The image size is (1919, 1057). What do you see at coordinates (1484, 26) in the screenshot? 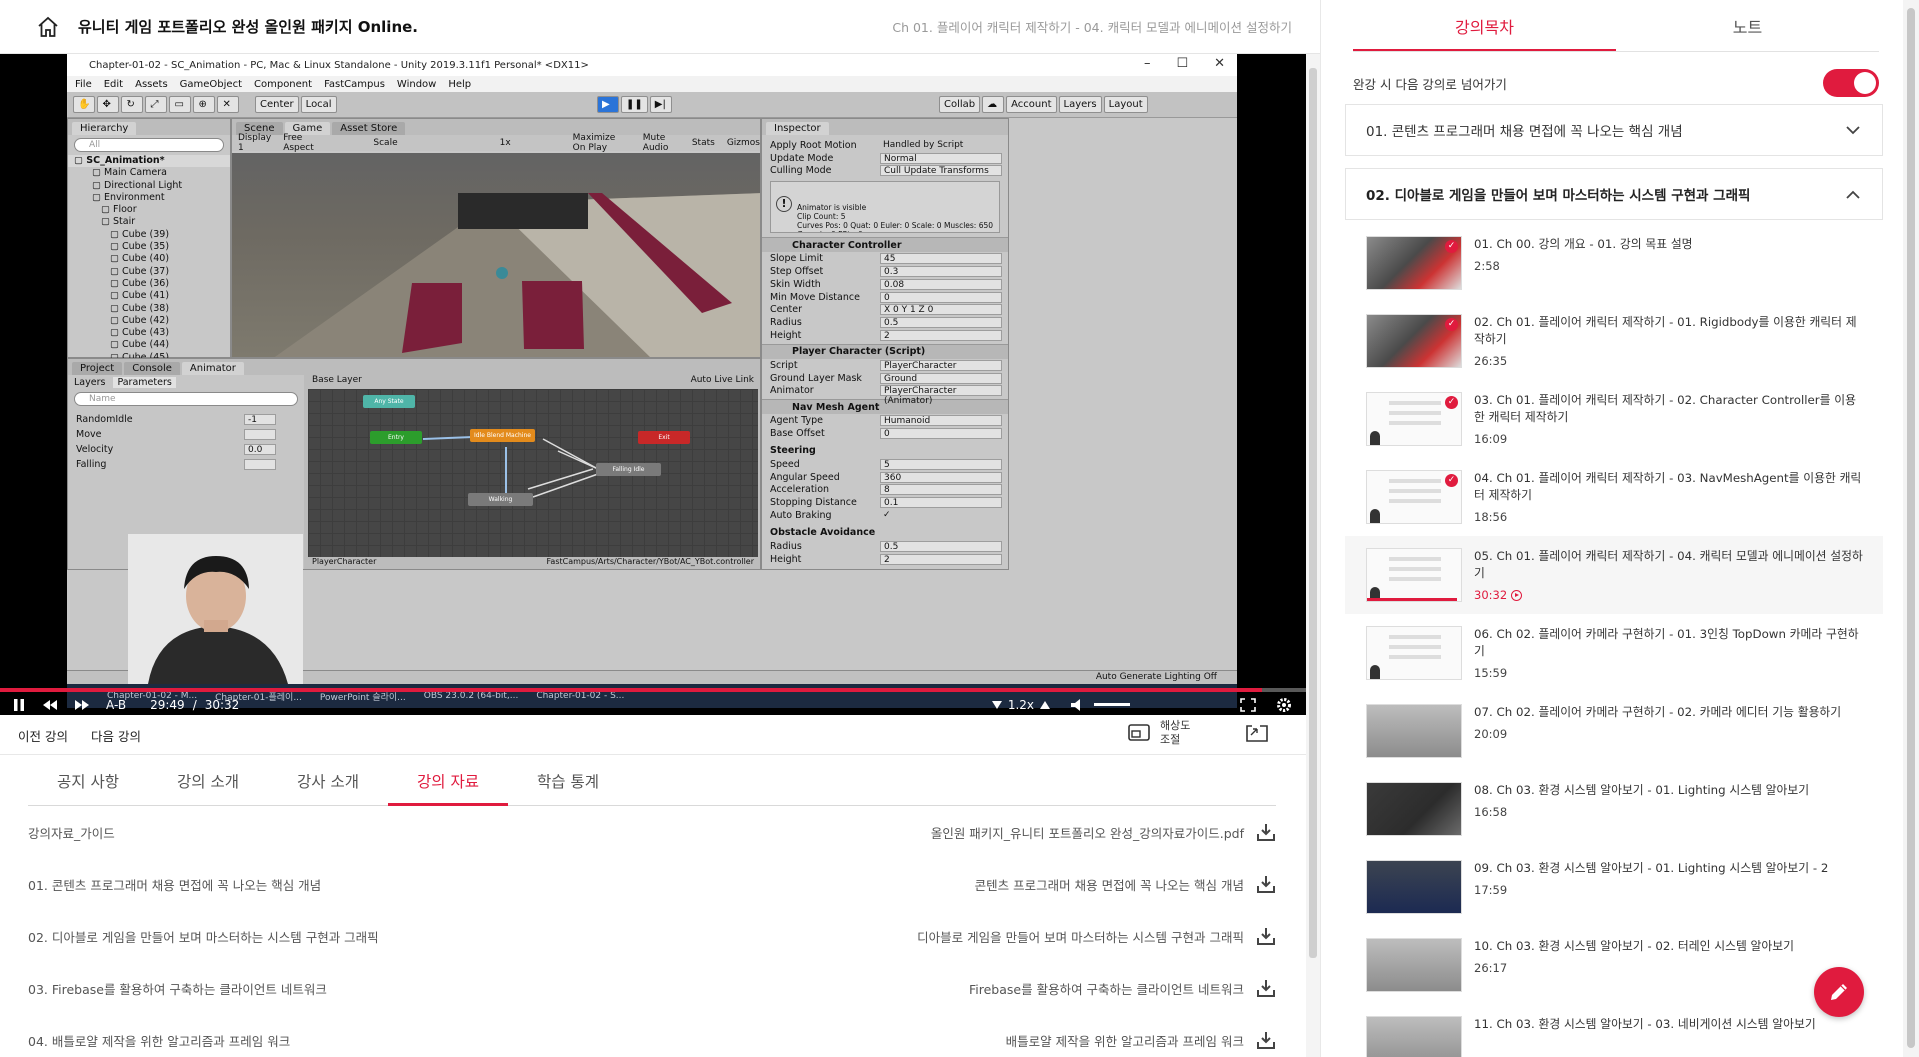
I see `sidebar-tab-0: 강의목차` at bounding box center [1484, 26].